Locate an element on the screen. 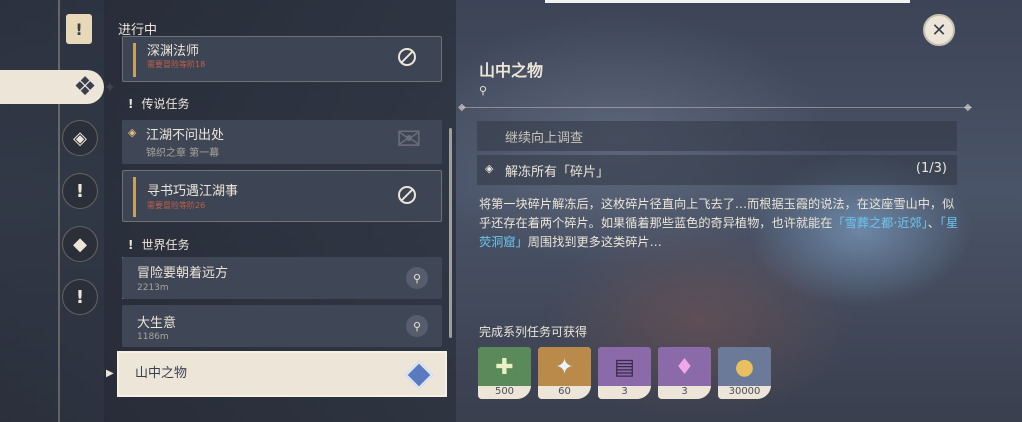  close-icon: ✕ is located at coordinates (939, 30).